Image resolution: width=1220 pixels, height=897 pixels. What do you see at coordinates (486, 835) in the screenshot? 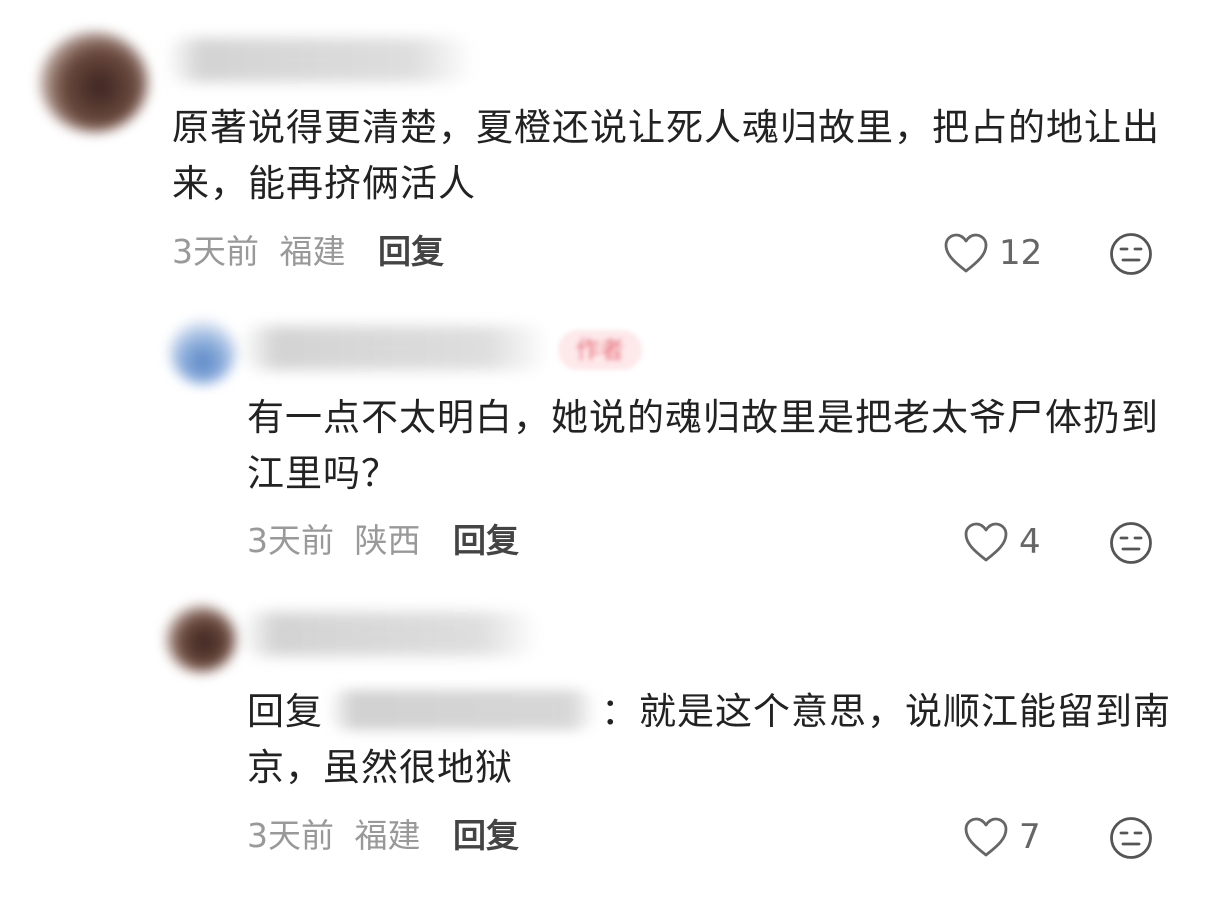
I see `reply-button: 回复` at bounding box center [486, 835].